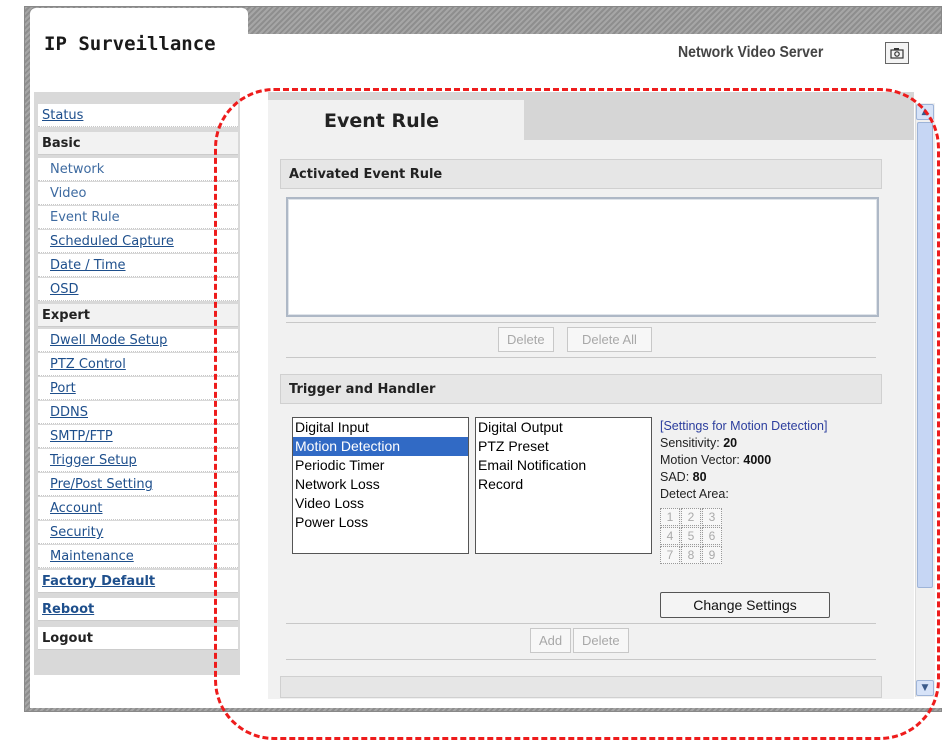 The width and height of the screenshot is (948, 744). What do you see at coordinates (138, 193) in the screenshot?
I see `sidebar-item-video: Video` at bounding box center [138, 193].